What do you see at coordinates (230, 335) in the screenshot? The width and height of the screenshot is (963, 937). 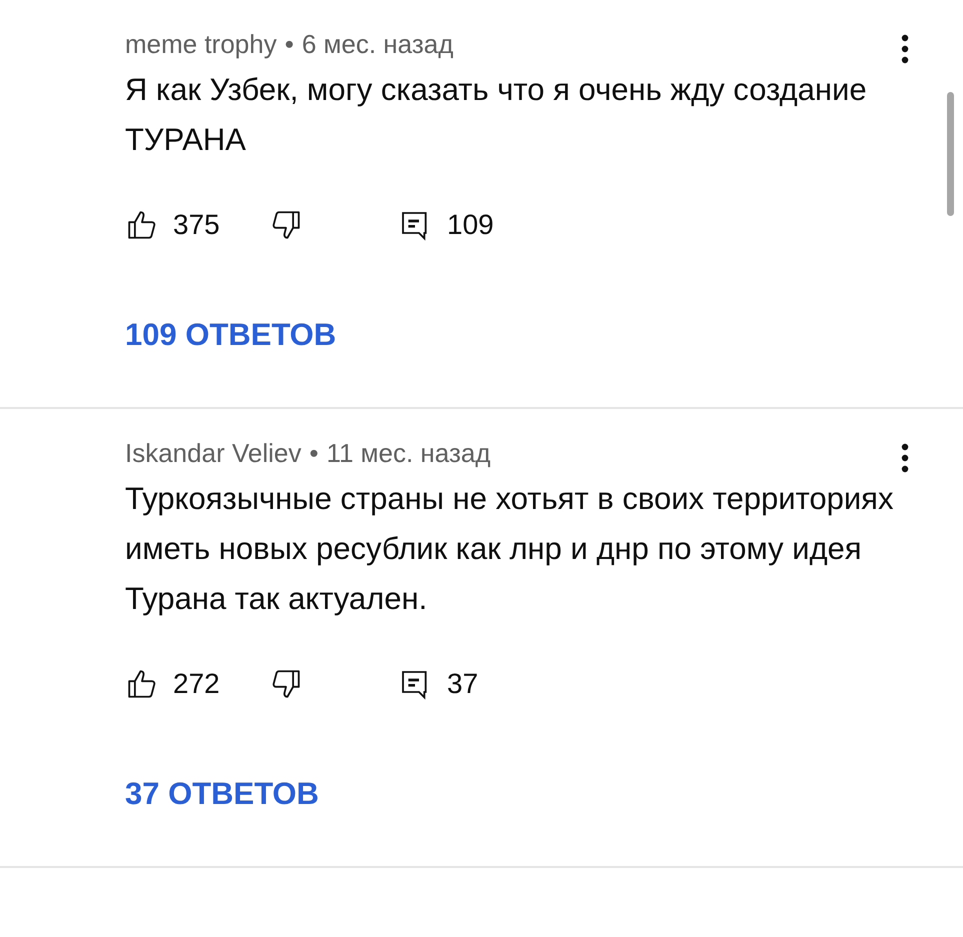 I see `replies-link: 109 ОТВЕТОВ` at bounding box center [230, 335].